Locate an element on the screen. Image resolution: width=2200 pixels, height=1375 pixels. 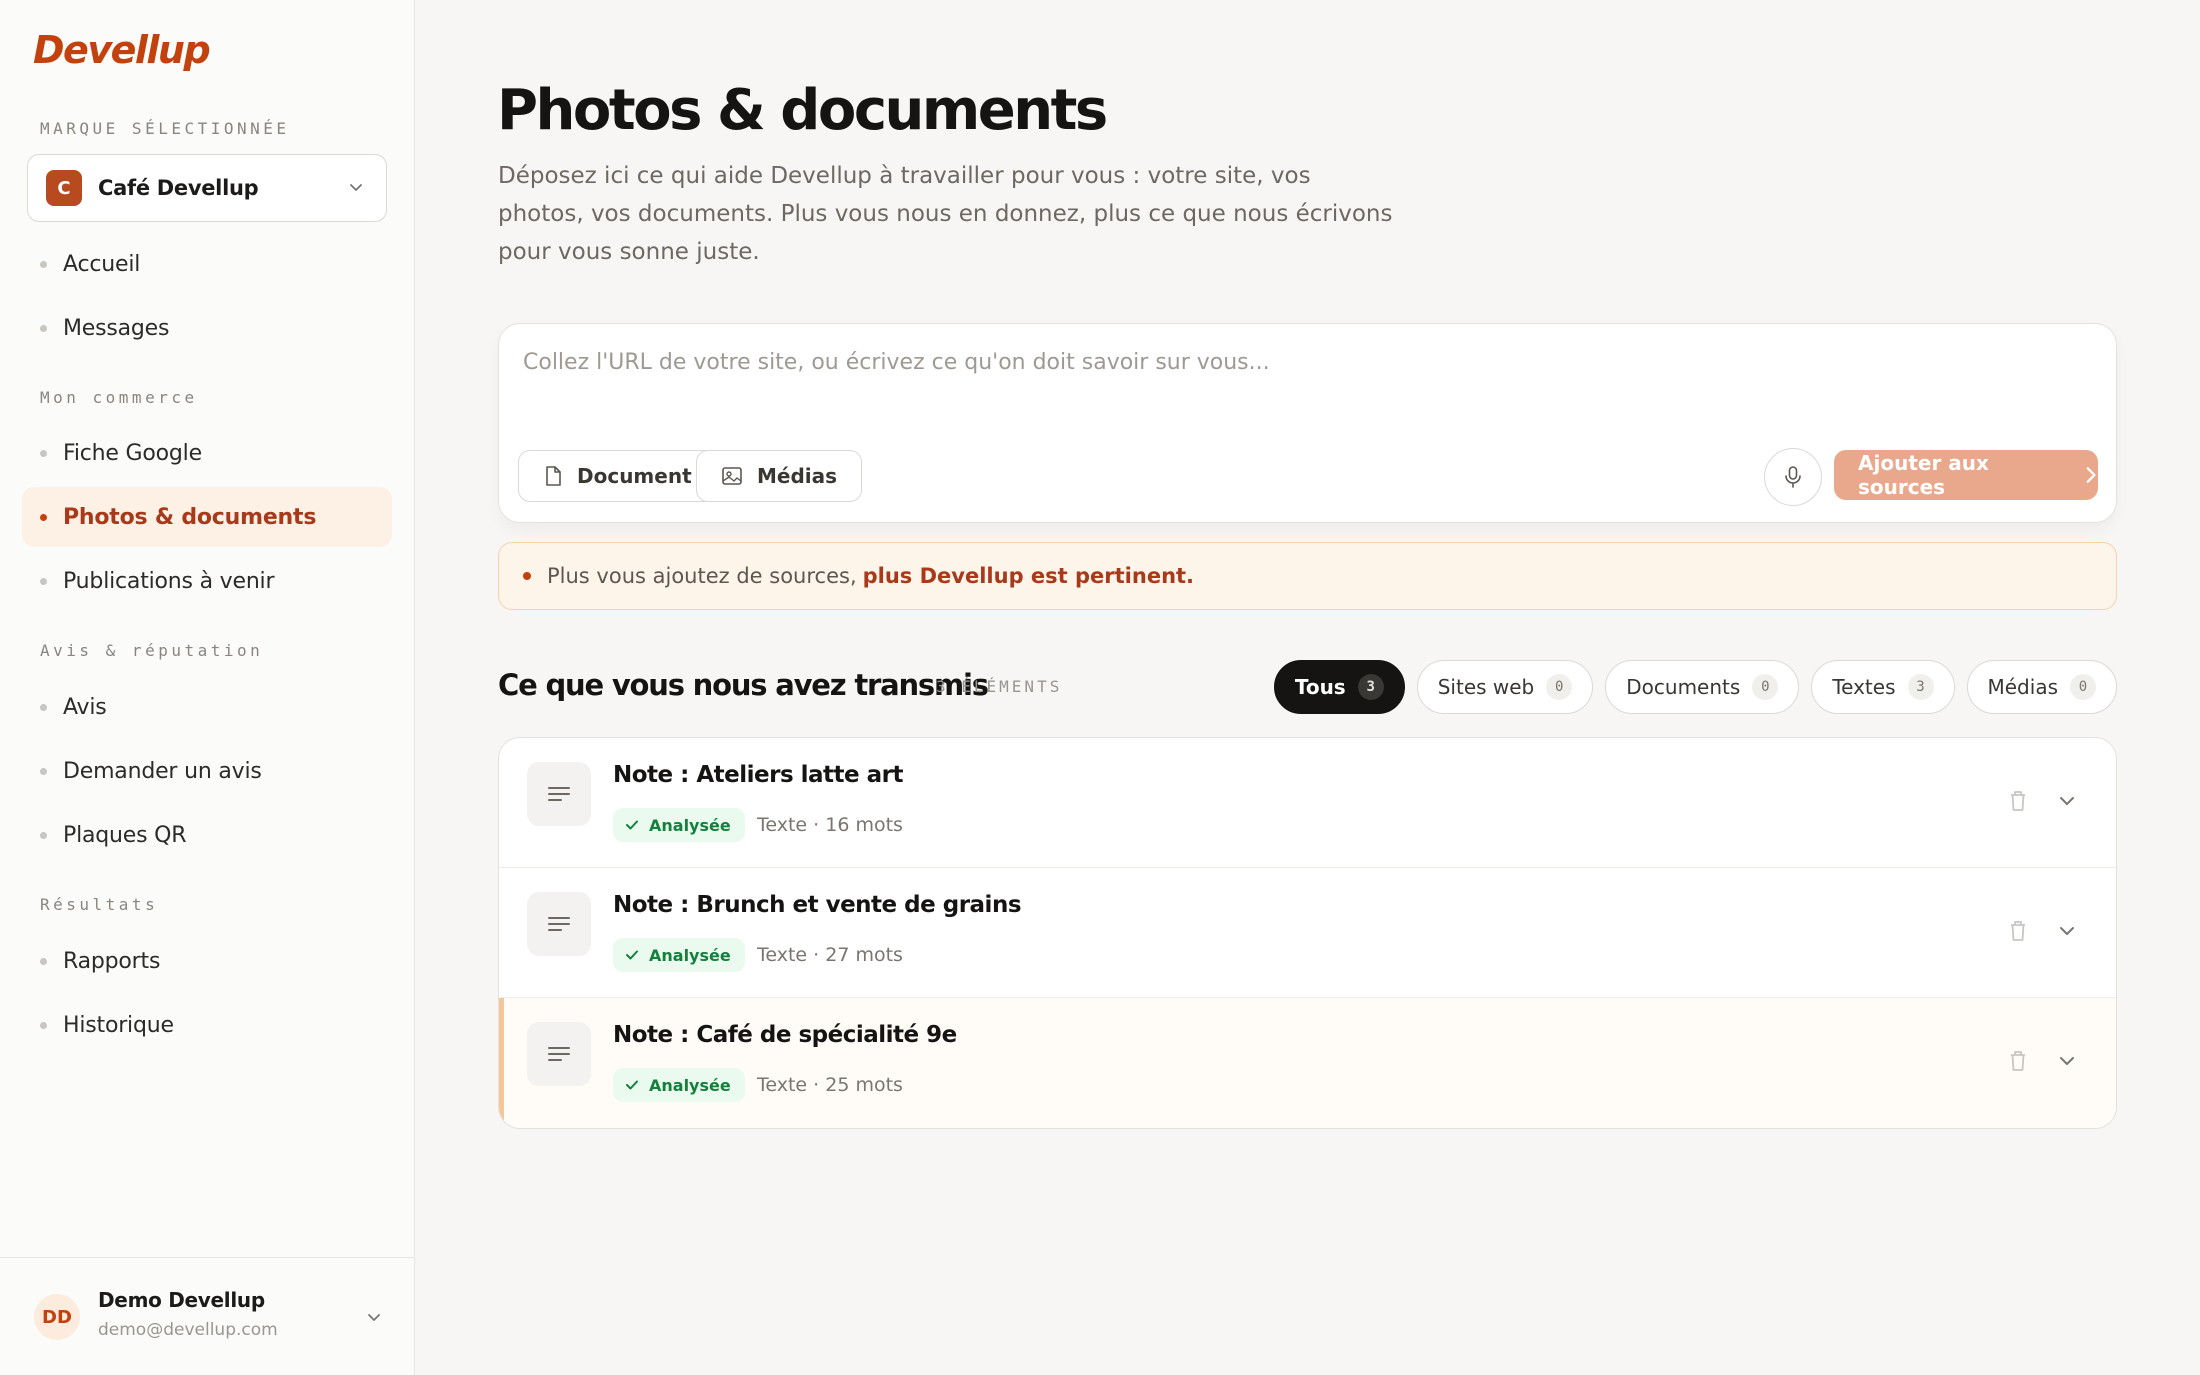
add-button-label: Ajouter aux sources is located at coordinates (1923, 475).